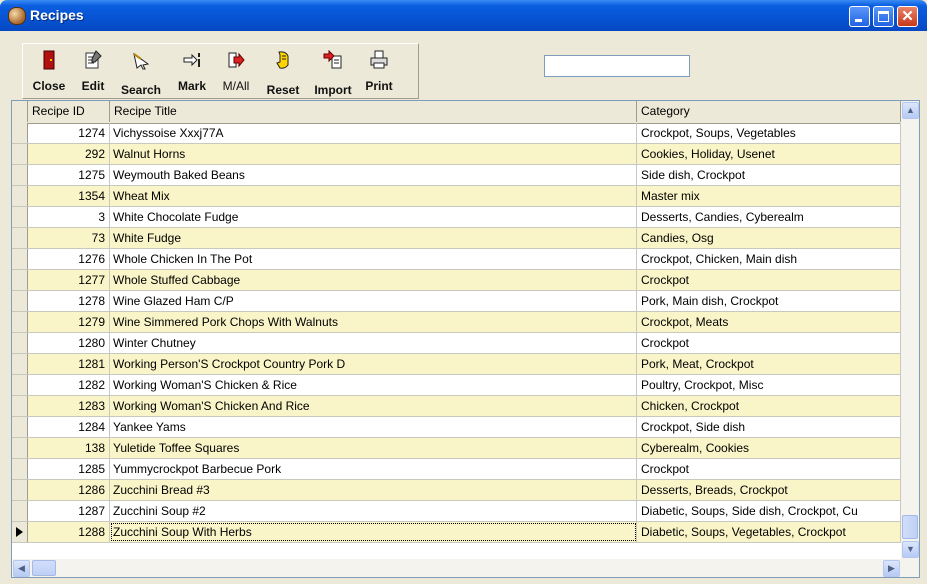 Image resolution: width=927 pixels, height=584 pixels. I want to click on table-row: 1277 Whole Stuffed Cabbage Crockpot, so click(456, 280).